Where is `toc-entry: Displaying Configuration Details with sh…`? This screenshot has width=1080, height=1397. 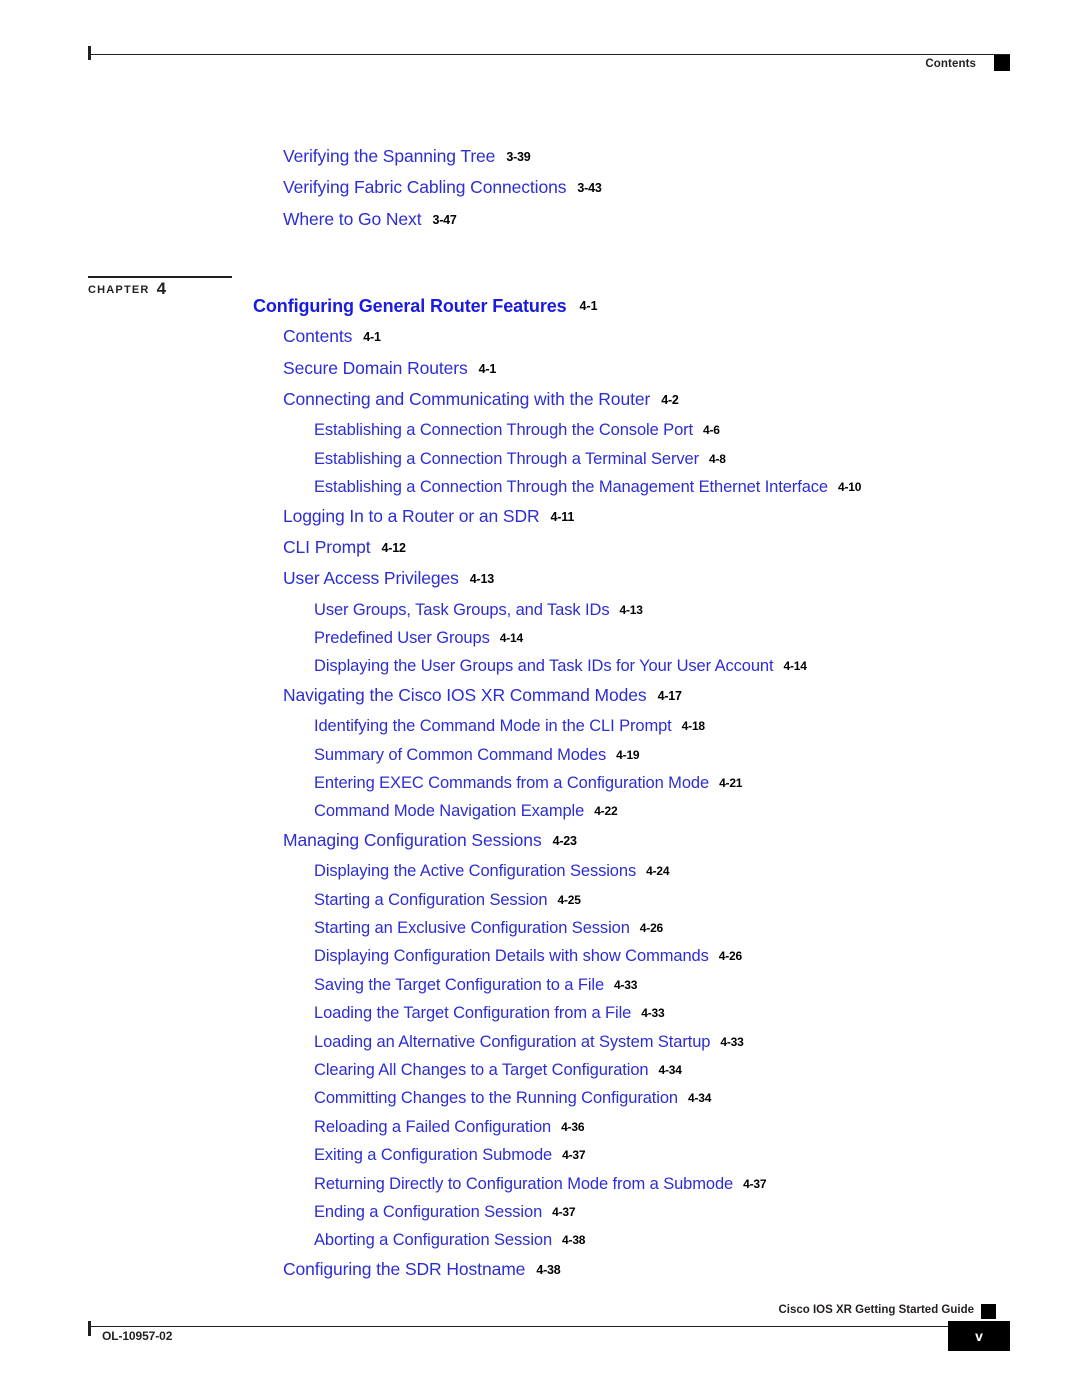
toc-entry: Displaying Configuration Details with sh… is located at coordinates (697, 962).